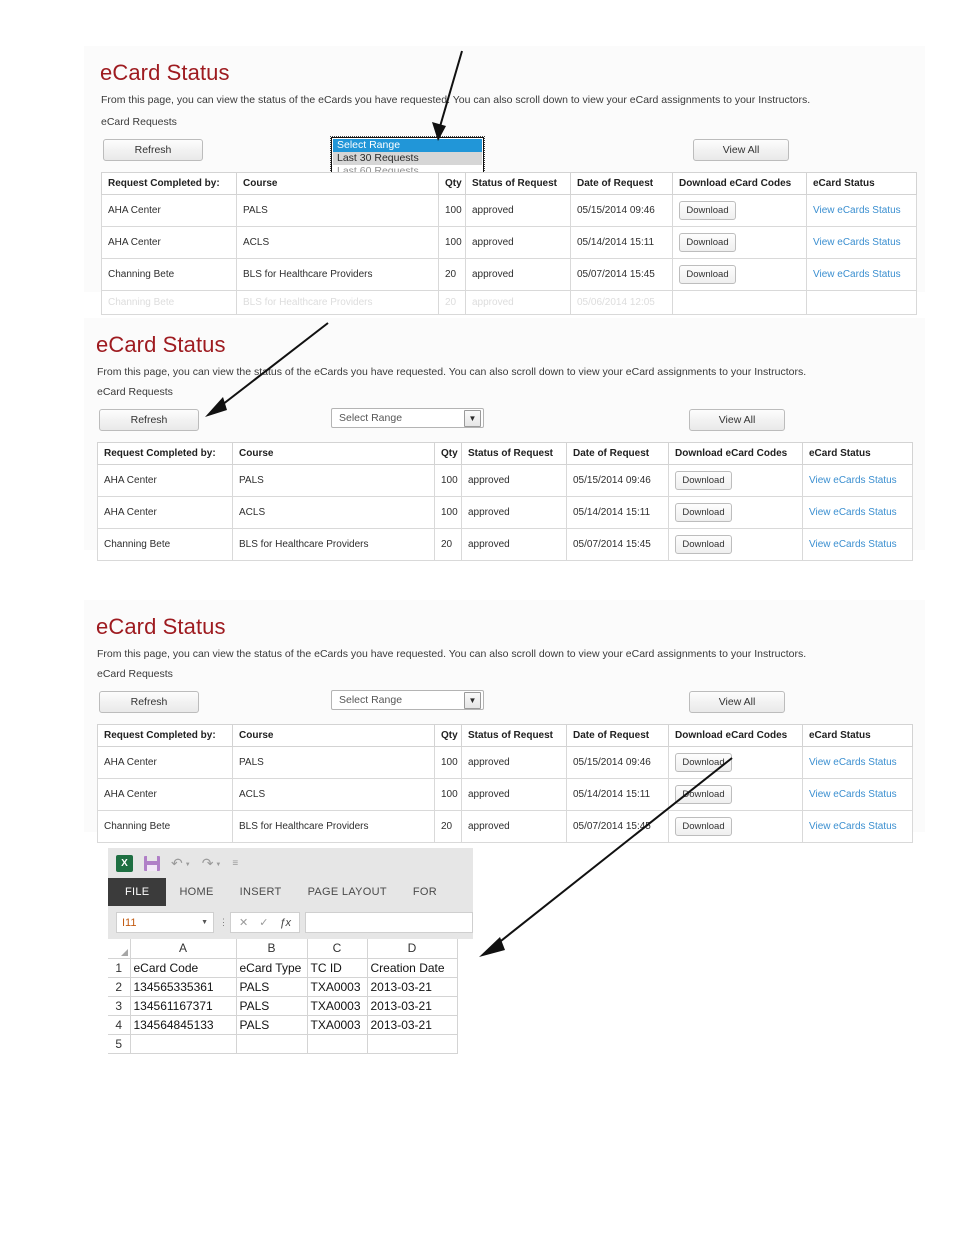 The height and width of the screenshot is (1235, 954). Describe the element at coordinates (183, 1024) in the screenshot. I see `cell-a4: 134564845133` at that location.